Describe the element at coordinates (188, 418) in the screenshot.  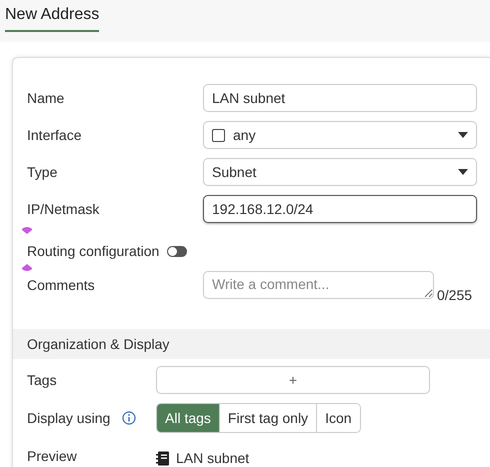
I see `segment-button: All tags` at that location.